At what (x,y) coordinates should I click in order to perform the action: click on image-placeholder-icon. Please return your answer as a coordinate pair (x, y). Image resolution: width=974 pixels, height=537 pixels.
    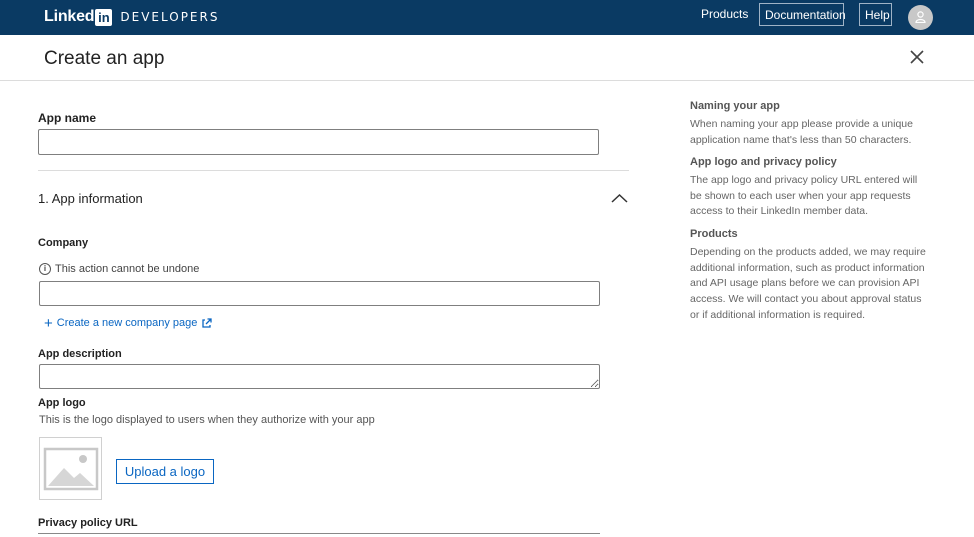
    Looking at the image, I should click on (71, 469).